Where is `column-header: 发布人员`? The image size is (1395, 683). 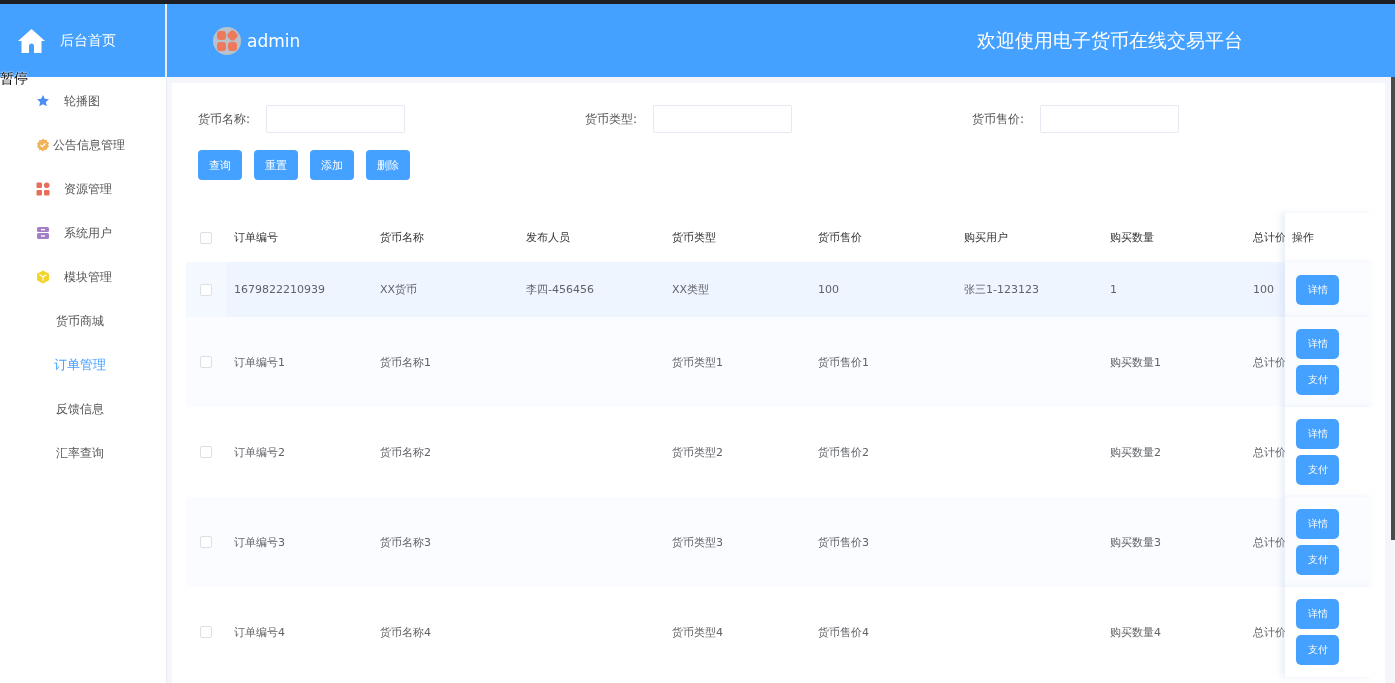
column-header: 发布人员 is located at coordinates (548, 237).